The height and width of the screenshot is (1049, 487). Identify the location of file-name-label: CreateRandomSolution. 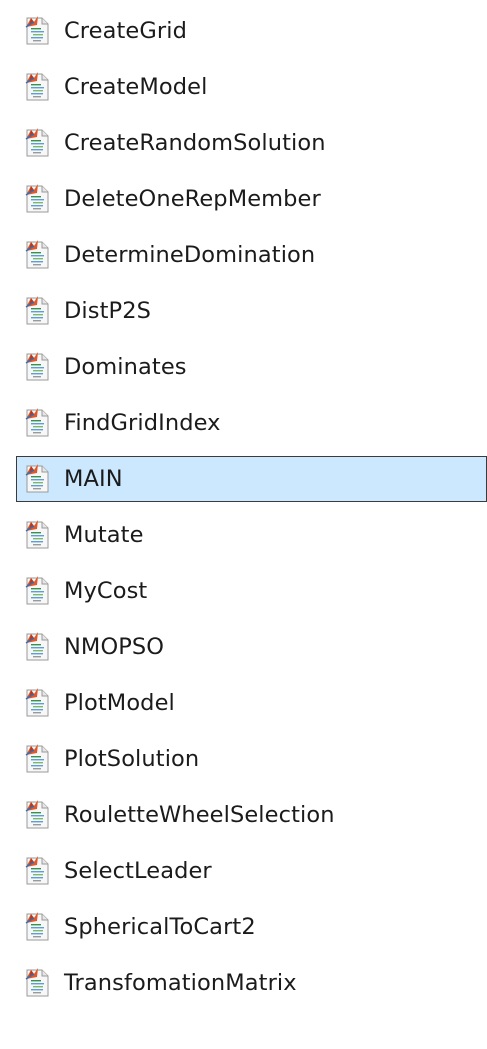
(195, 143).